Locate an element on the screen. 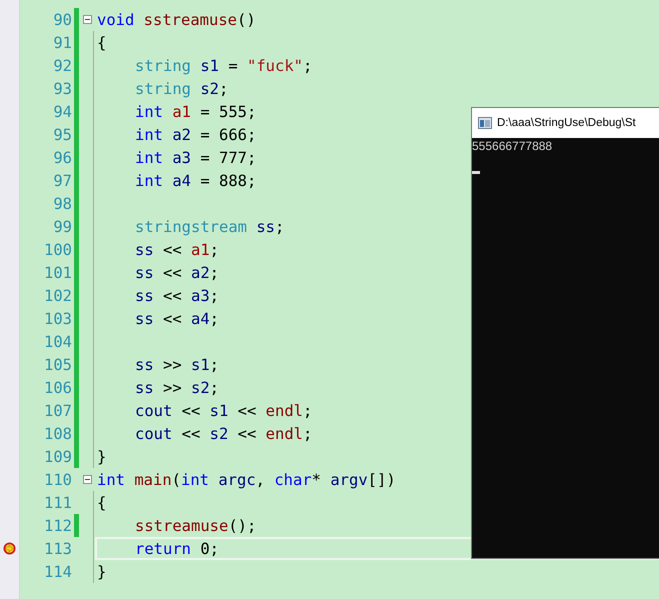 Image resolution: width=659 pixels, height=599 pixels. code-line: string s1 = "fuck"; is located at coordinates (223, 65).